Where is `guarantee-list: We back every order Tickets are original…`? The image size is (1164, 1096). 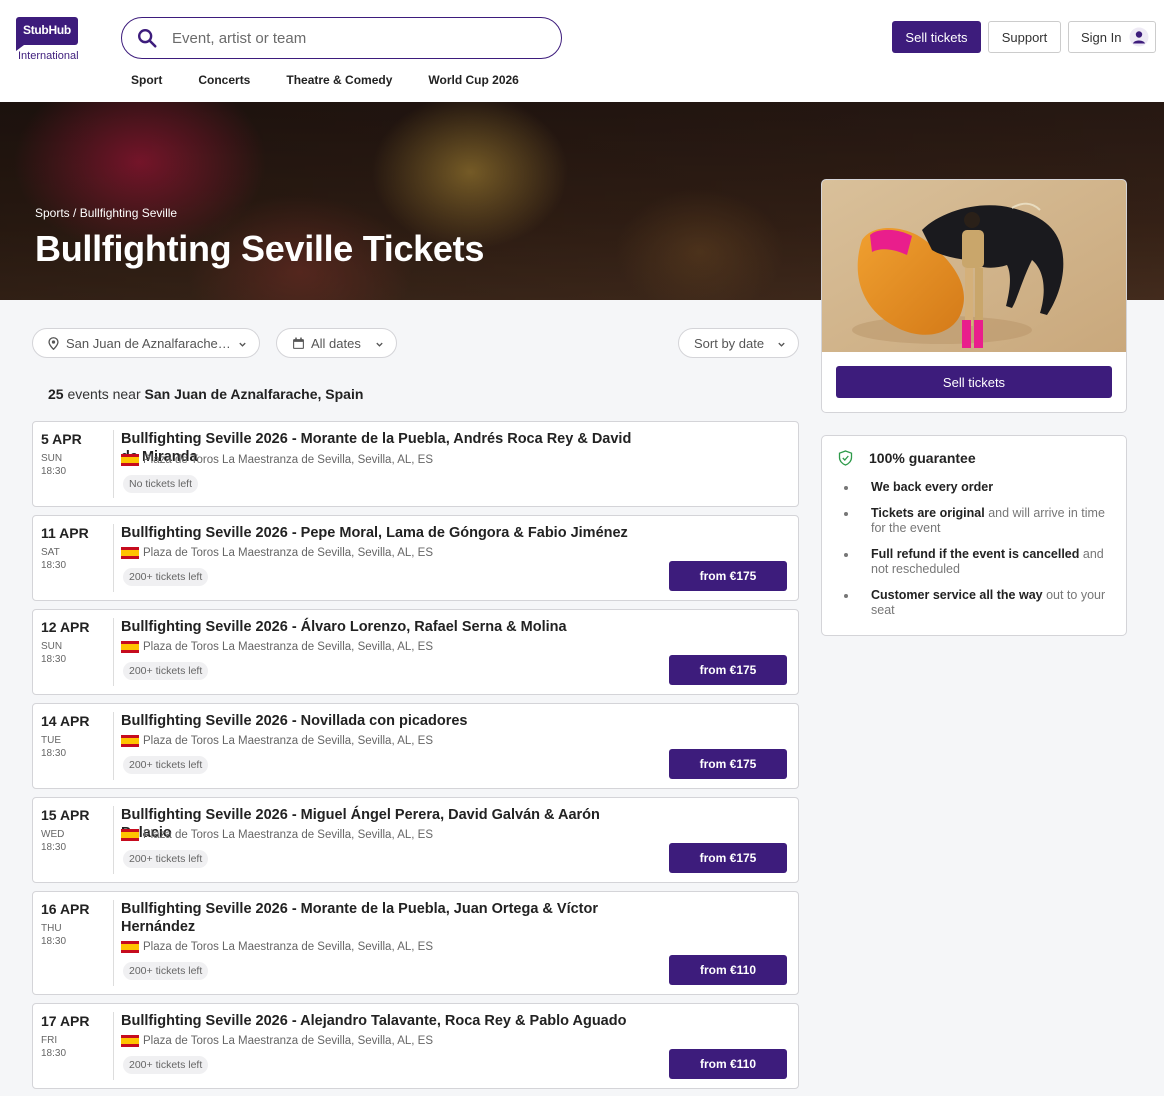
guarantee-list: We back every order Tickets are original… is located at coordinates (977, 554).